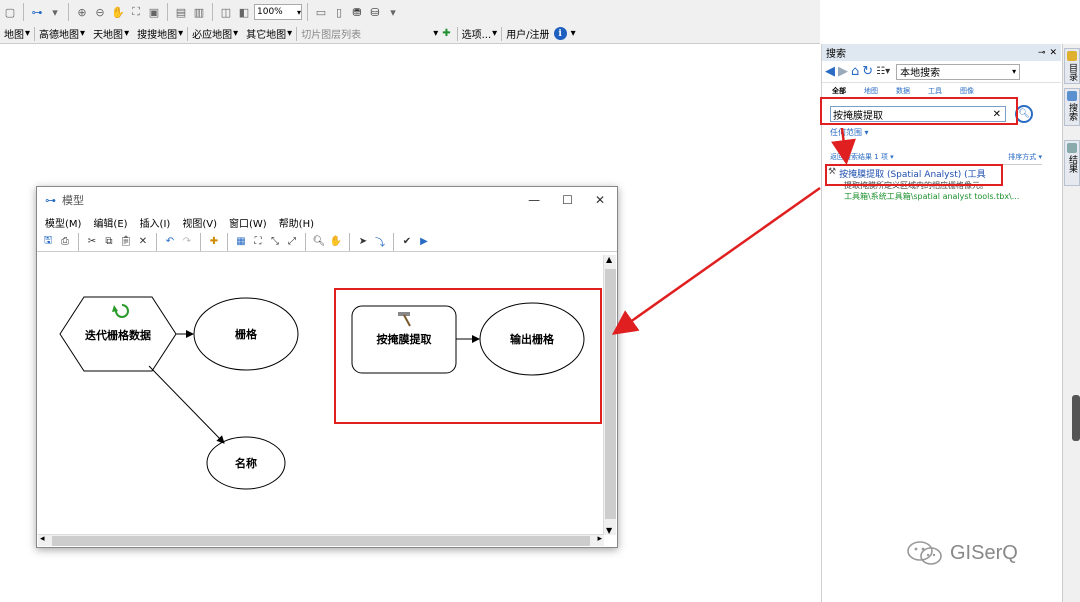  What do you see at coordinates (296, 222) in the screenshot?
I see `menu-help: 帮助(H)` at bounding box center [296, 222].